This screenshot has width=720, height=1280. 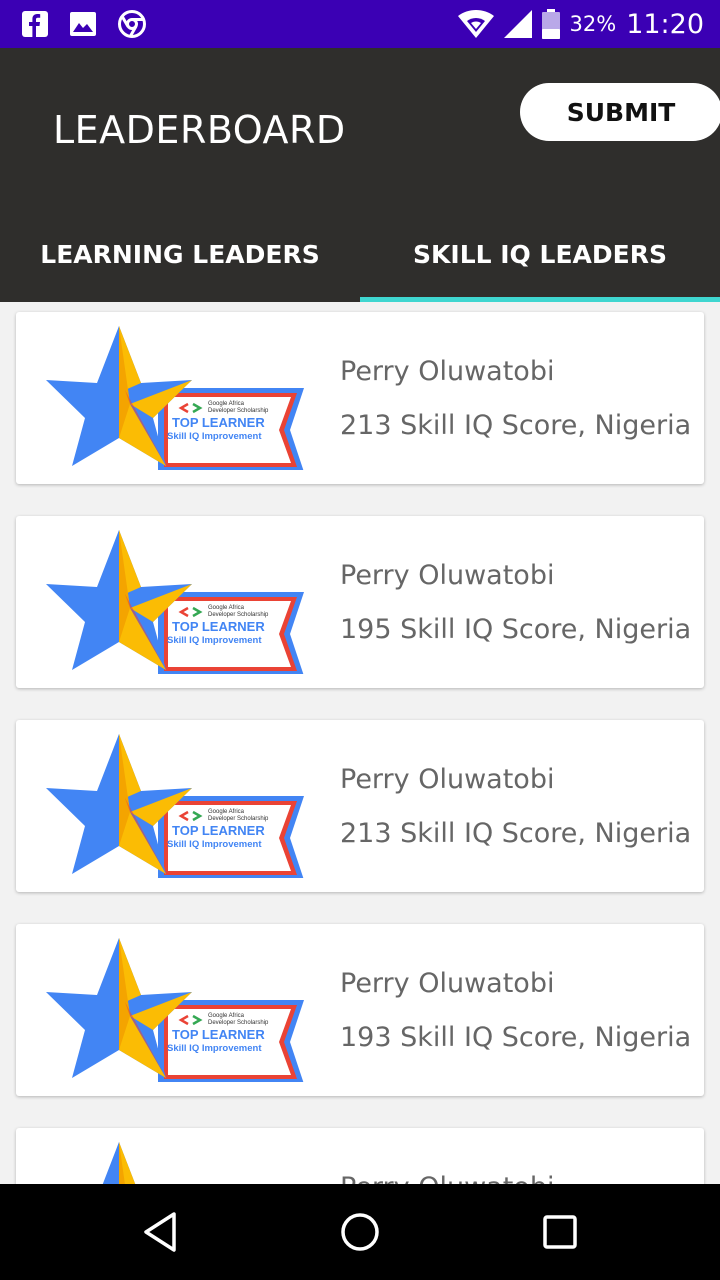 I want to click on back-icon, so click(x=160, y=1232).